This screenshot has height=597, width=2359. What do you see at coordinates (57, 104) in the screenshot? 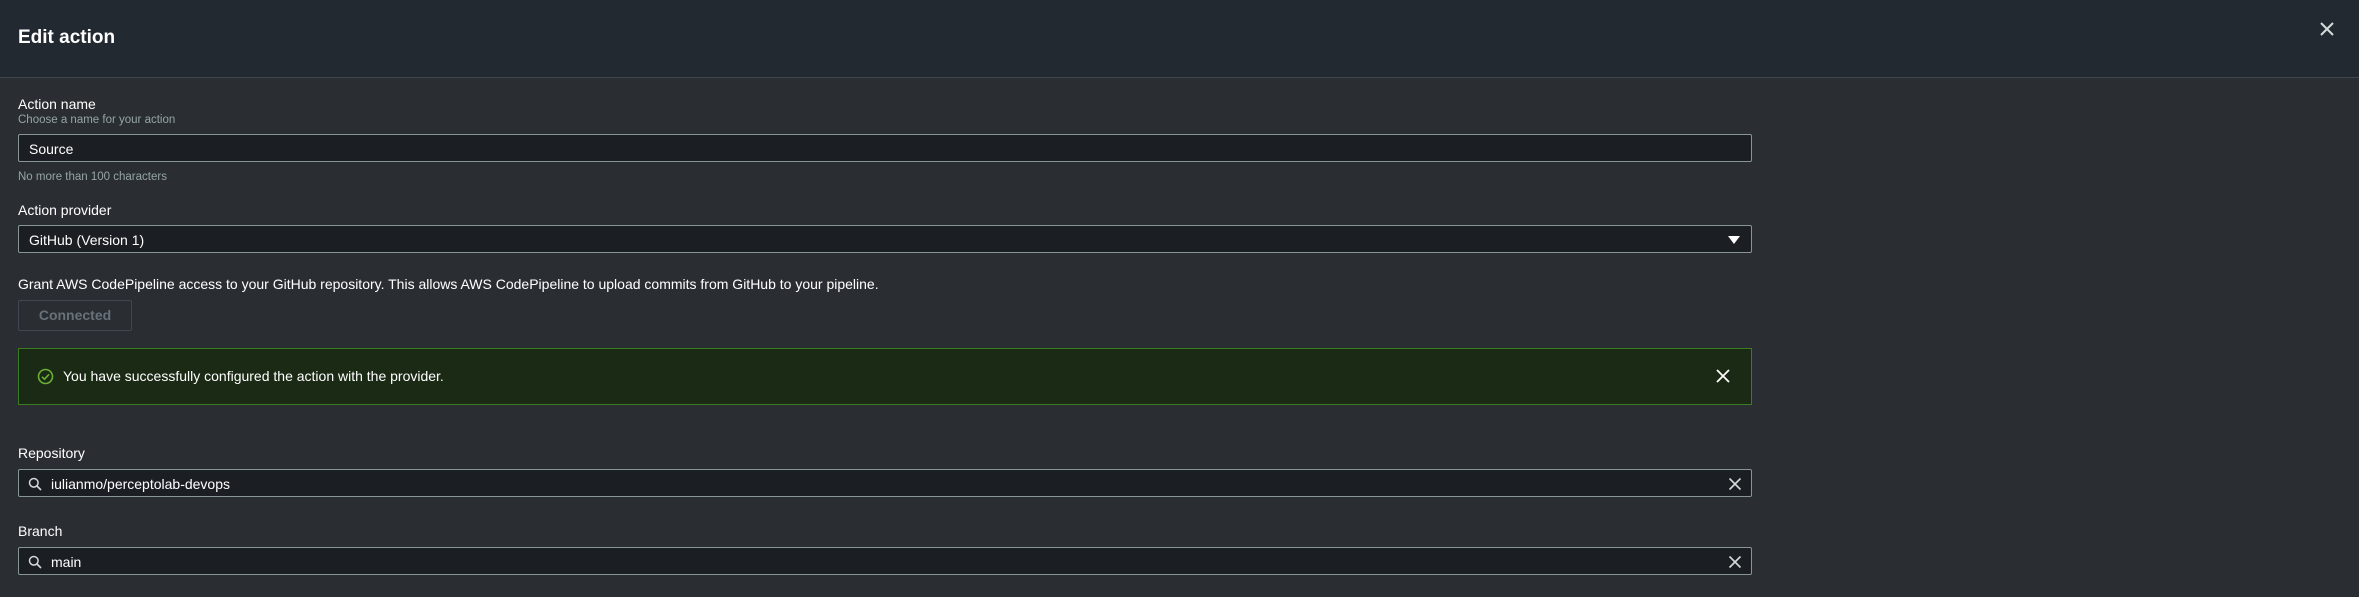
I see `action-name-label: Action name` at bounding box center [57, 104].